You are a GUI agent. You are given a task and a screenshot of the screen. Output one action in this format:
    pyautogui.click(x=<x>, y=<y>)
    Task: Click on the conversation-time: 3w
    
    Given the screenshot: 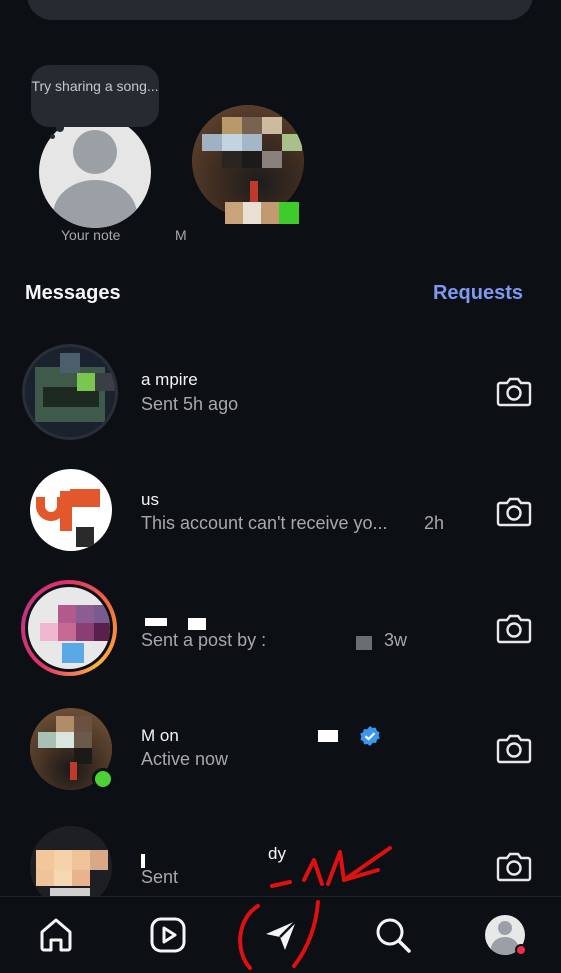 What is the action you would take?
    pyautogui.click(x=396, y=640)
    